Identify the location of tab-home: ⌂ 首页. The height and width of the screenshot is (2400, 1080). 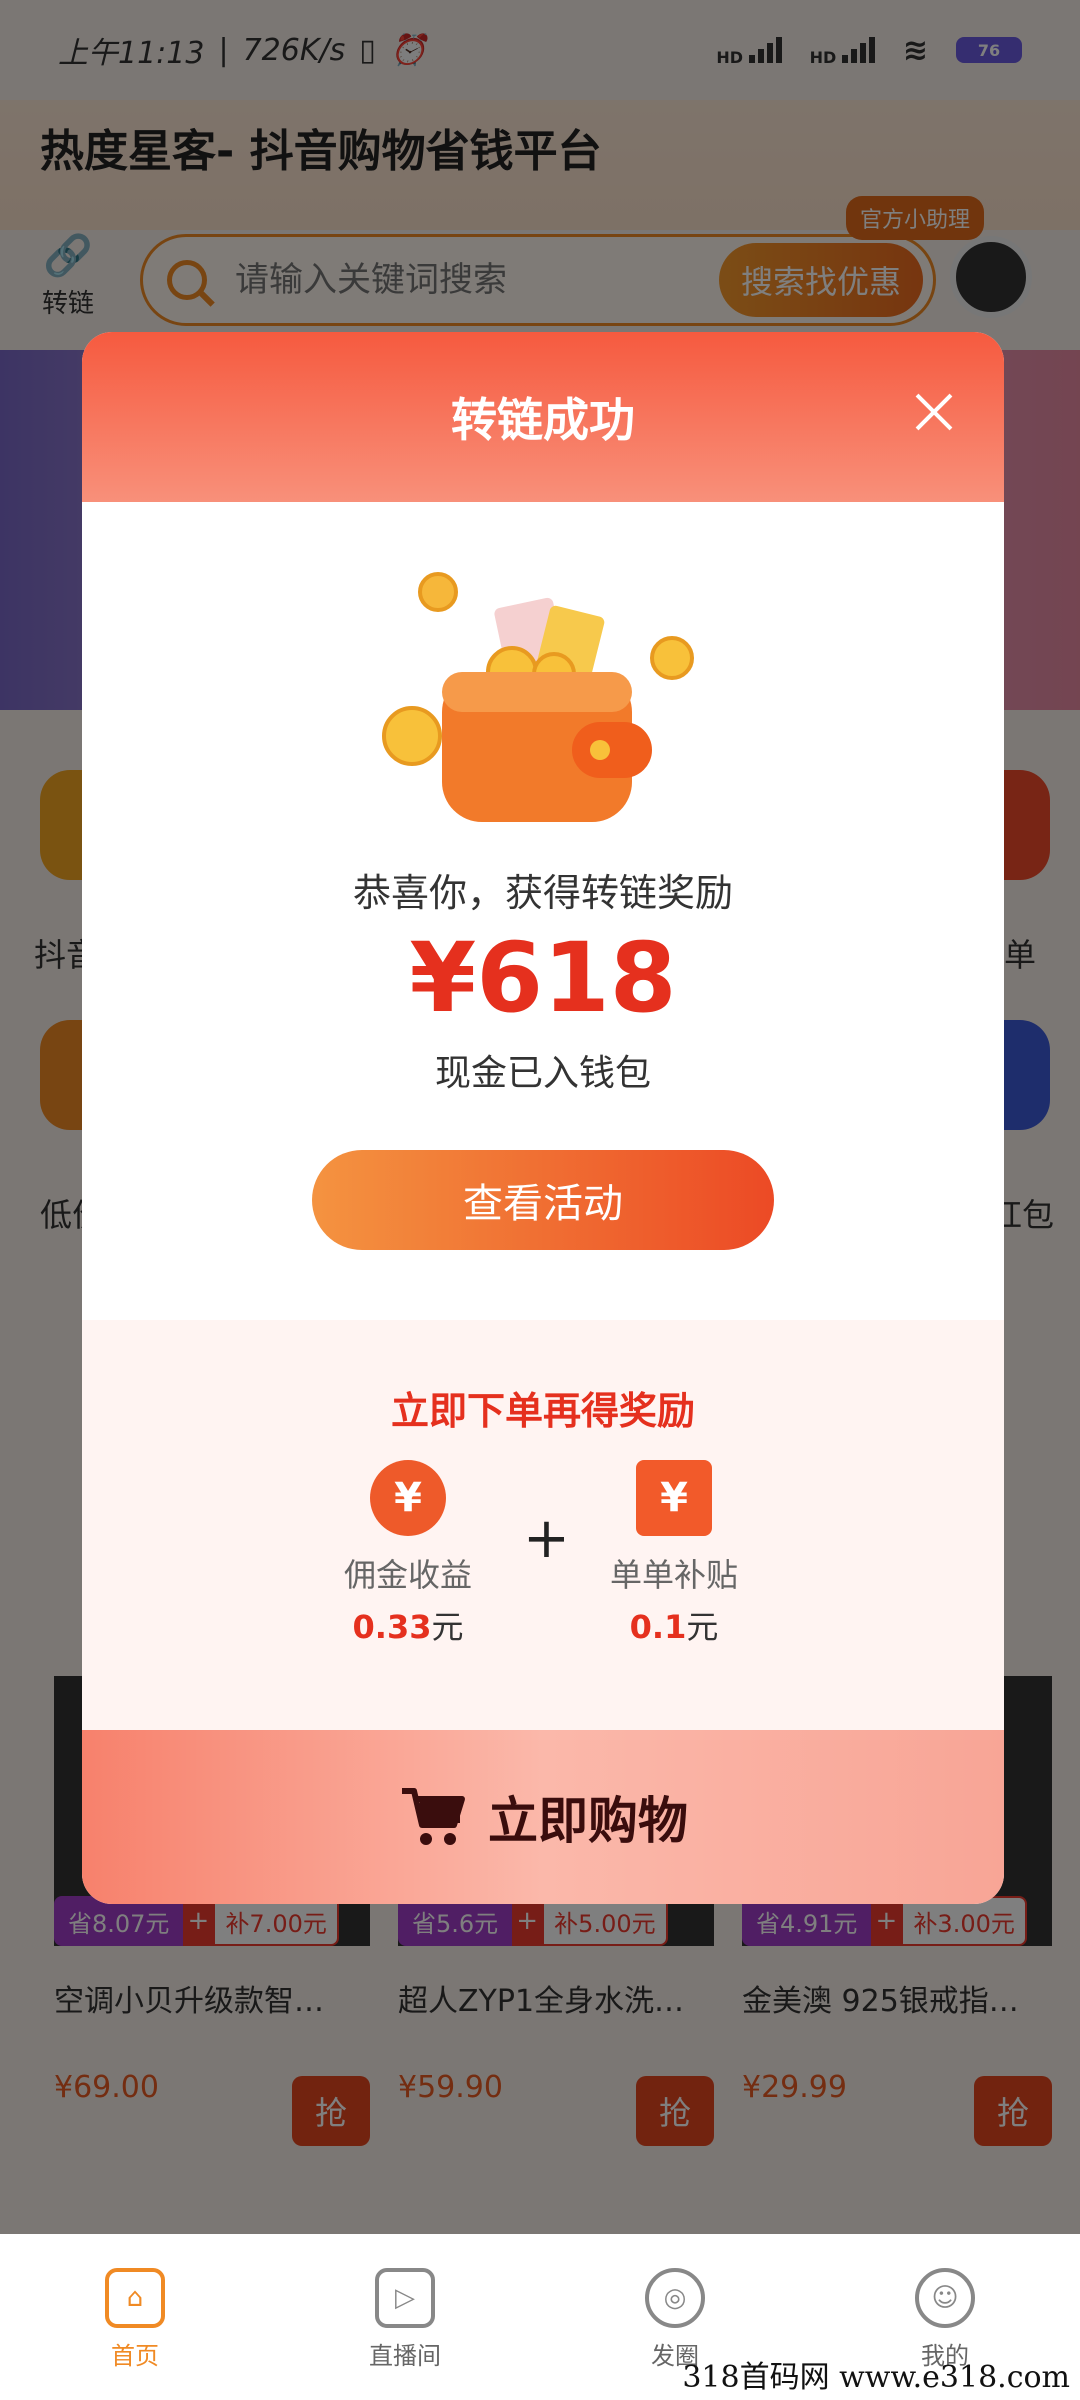
(135, 2317).